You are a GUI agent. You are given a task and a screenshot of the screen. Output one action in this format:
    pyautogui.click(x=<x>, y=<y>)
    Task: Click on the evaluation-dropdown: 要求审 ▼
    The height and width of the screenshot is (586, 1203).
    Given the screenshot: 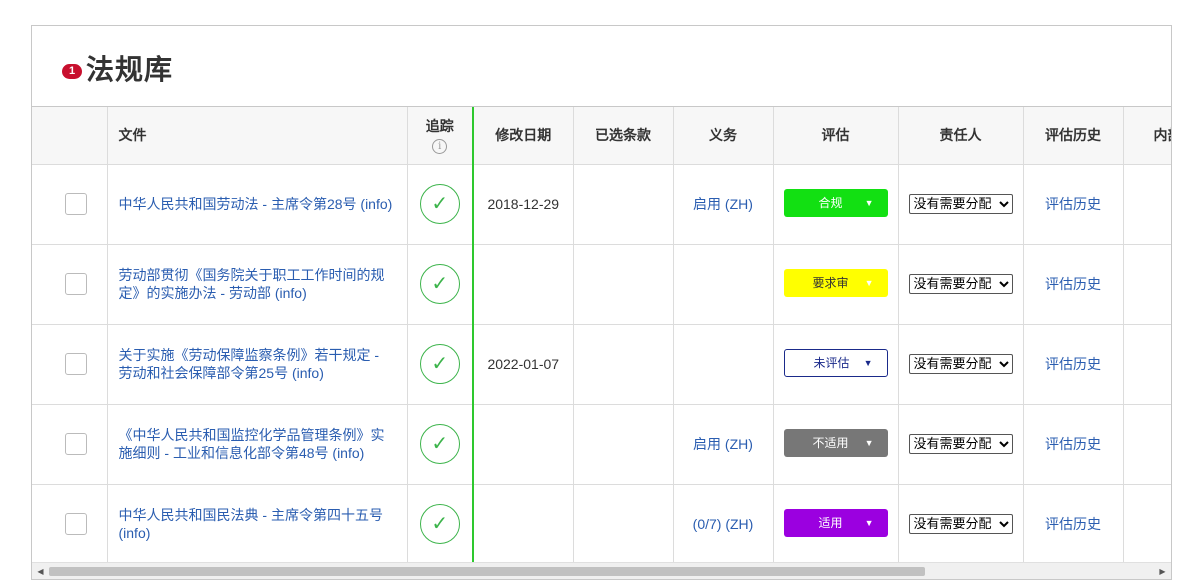 What is the action you would take?
    pyautogui.click(x=835, y=282)
    